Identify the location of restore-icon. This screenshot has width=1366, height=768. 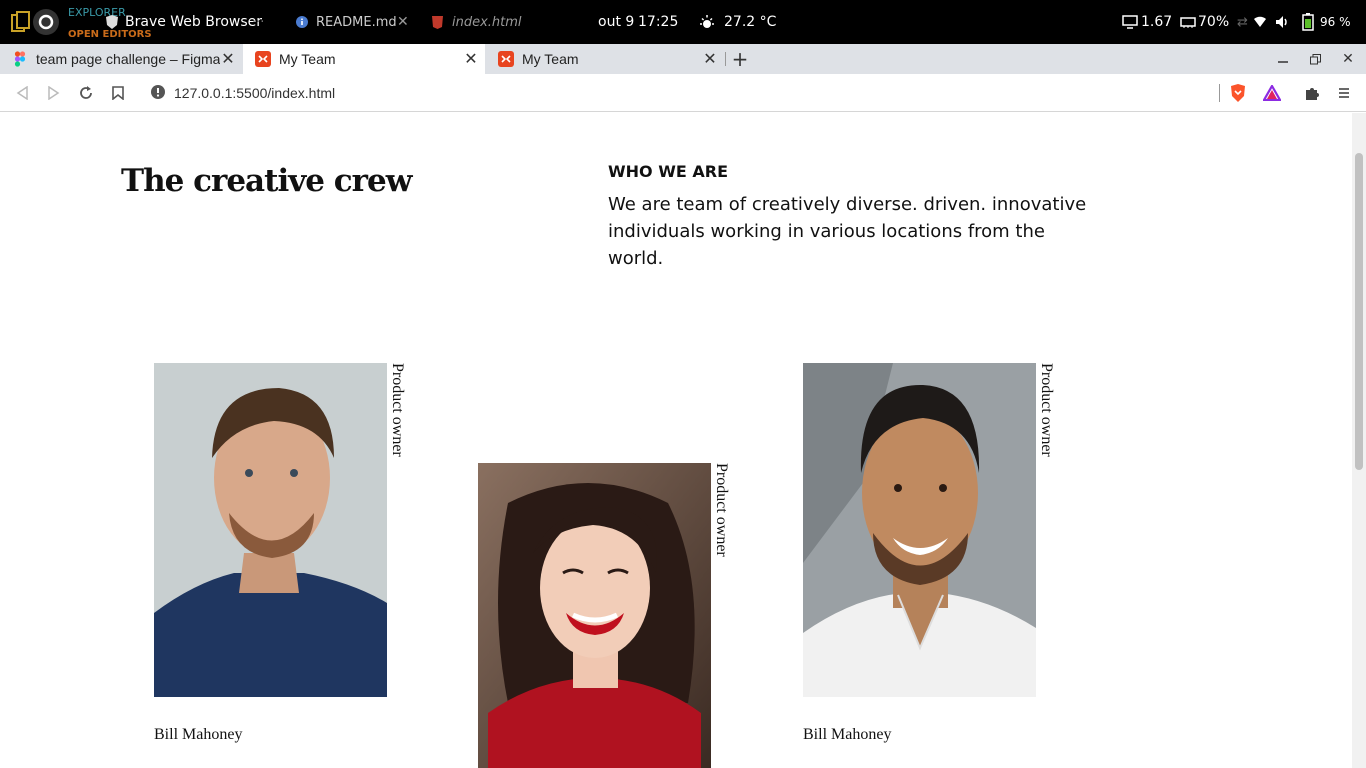
(1315, 59).